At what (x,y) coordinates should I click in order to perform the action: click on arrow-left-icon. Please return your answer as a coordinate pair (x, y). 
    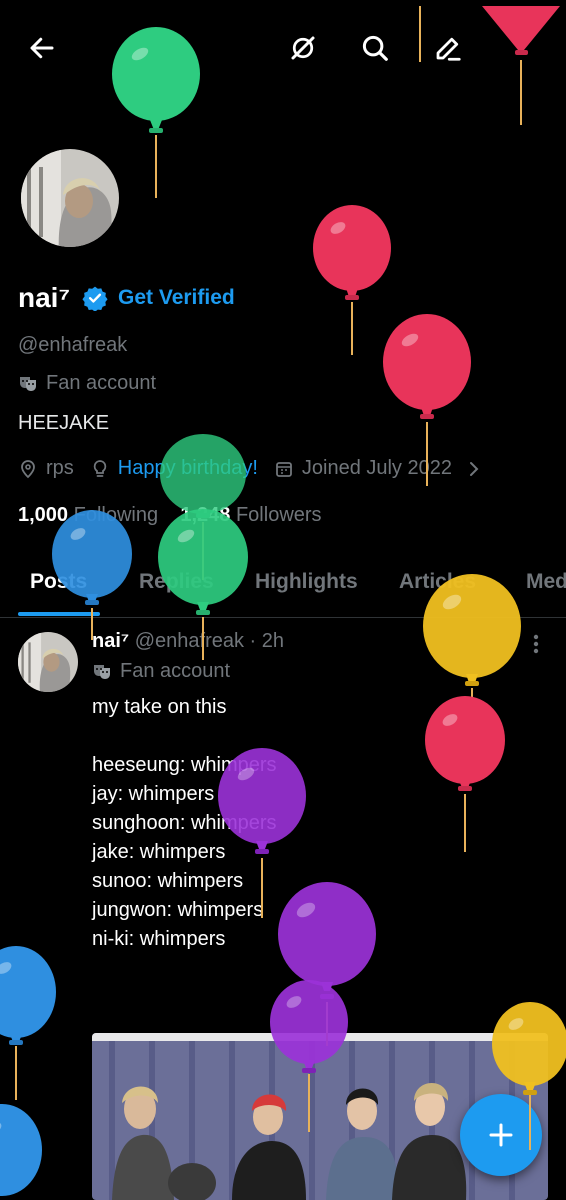
    Looking at the image, I should click on (42, 48).